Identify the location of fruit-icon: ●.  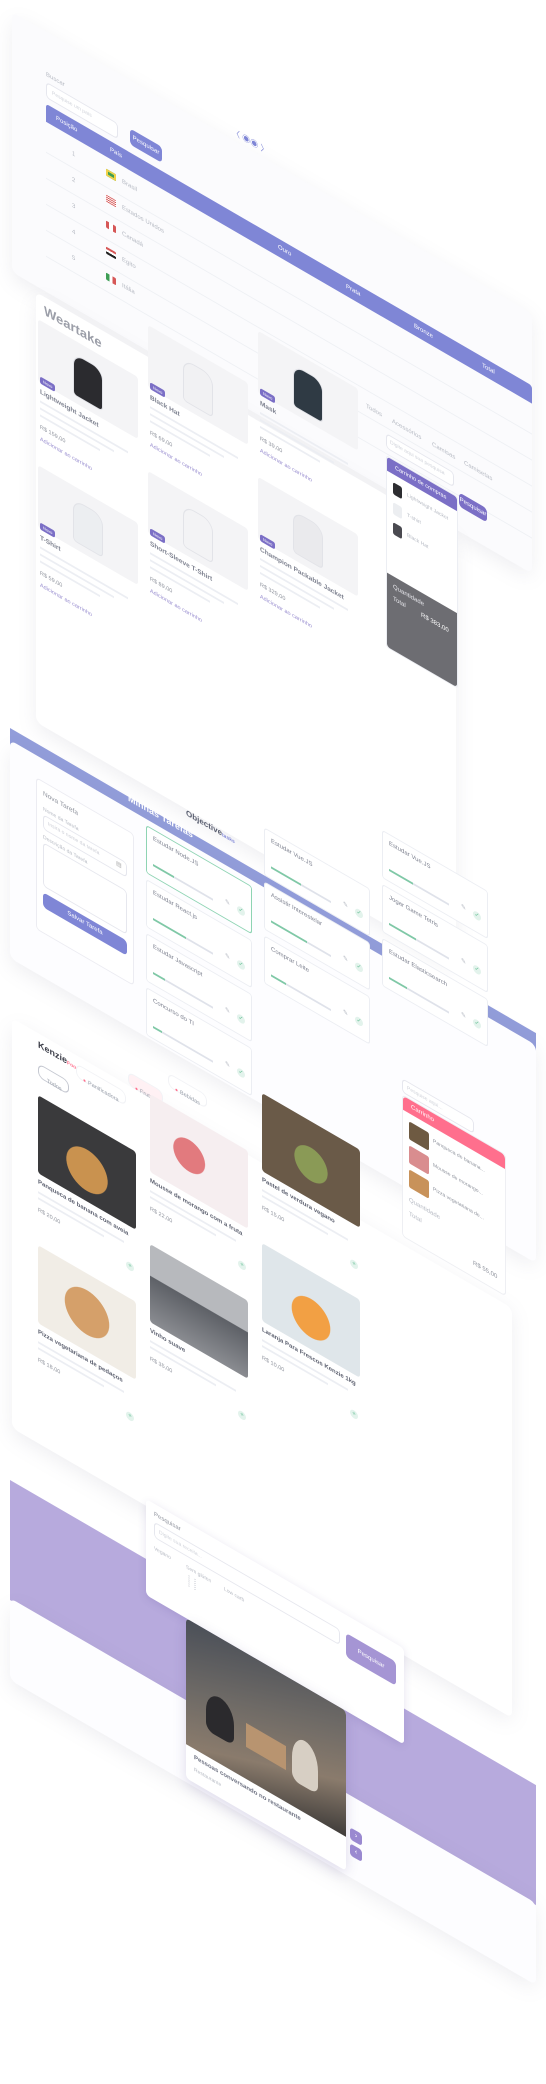
(137, 1089).